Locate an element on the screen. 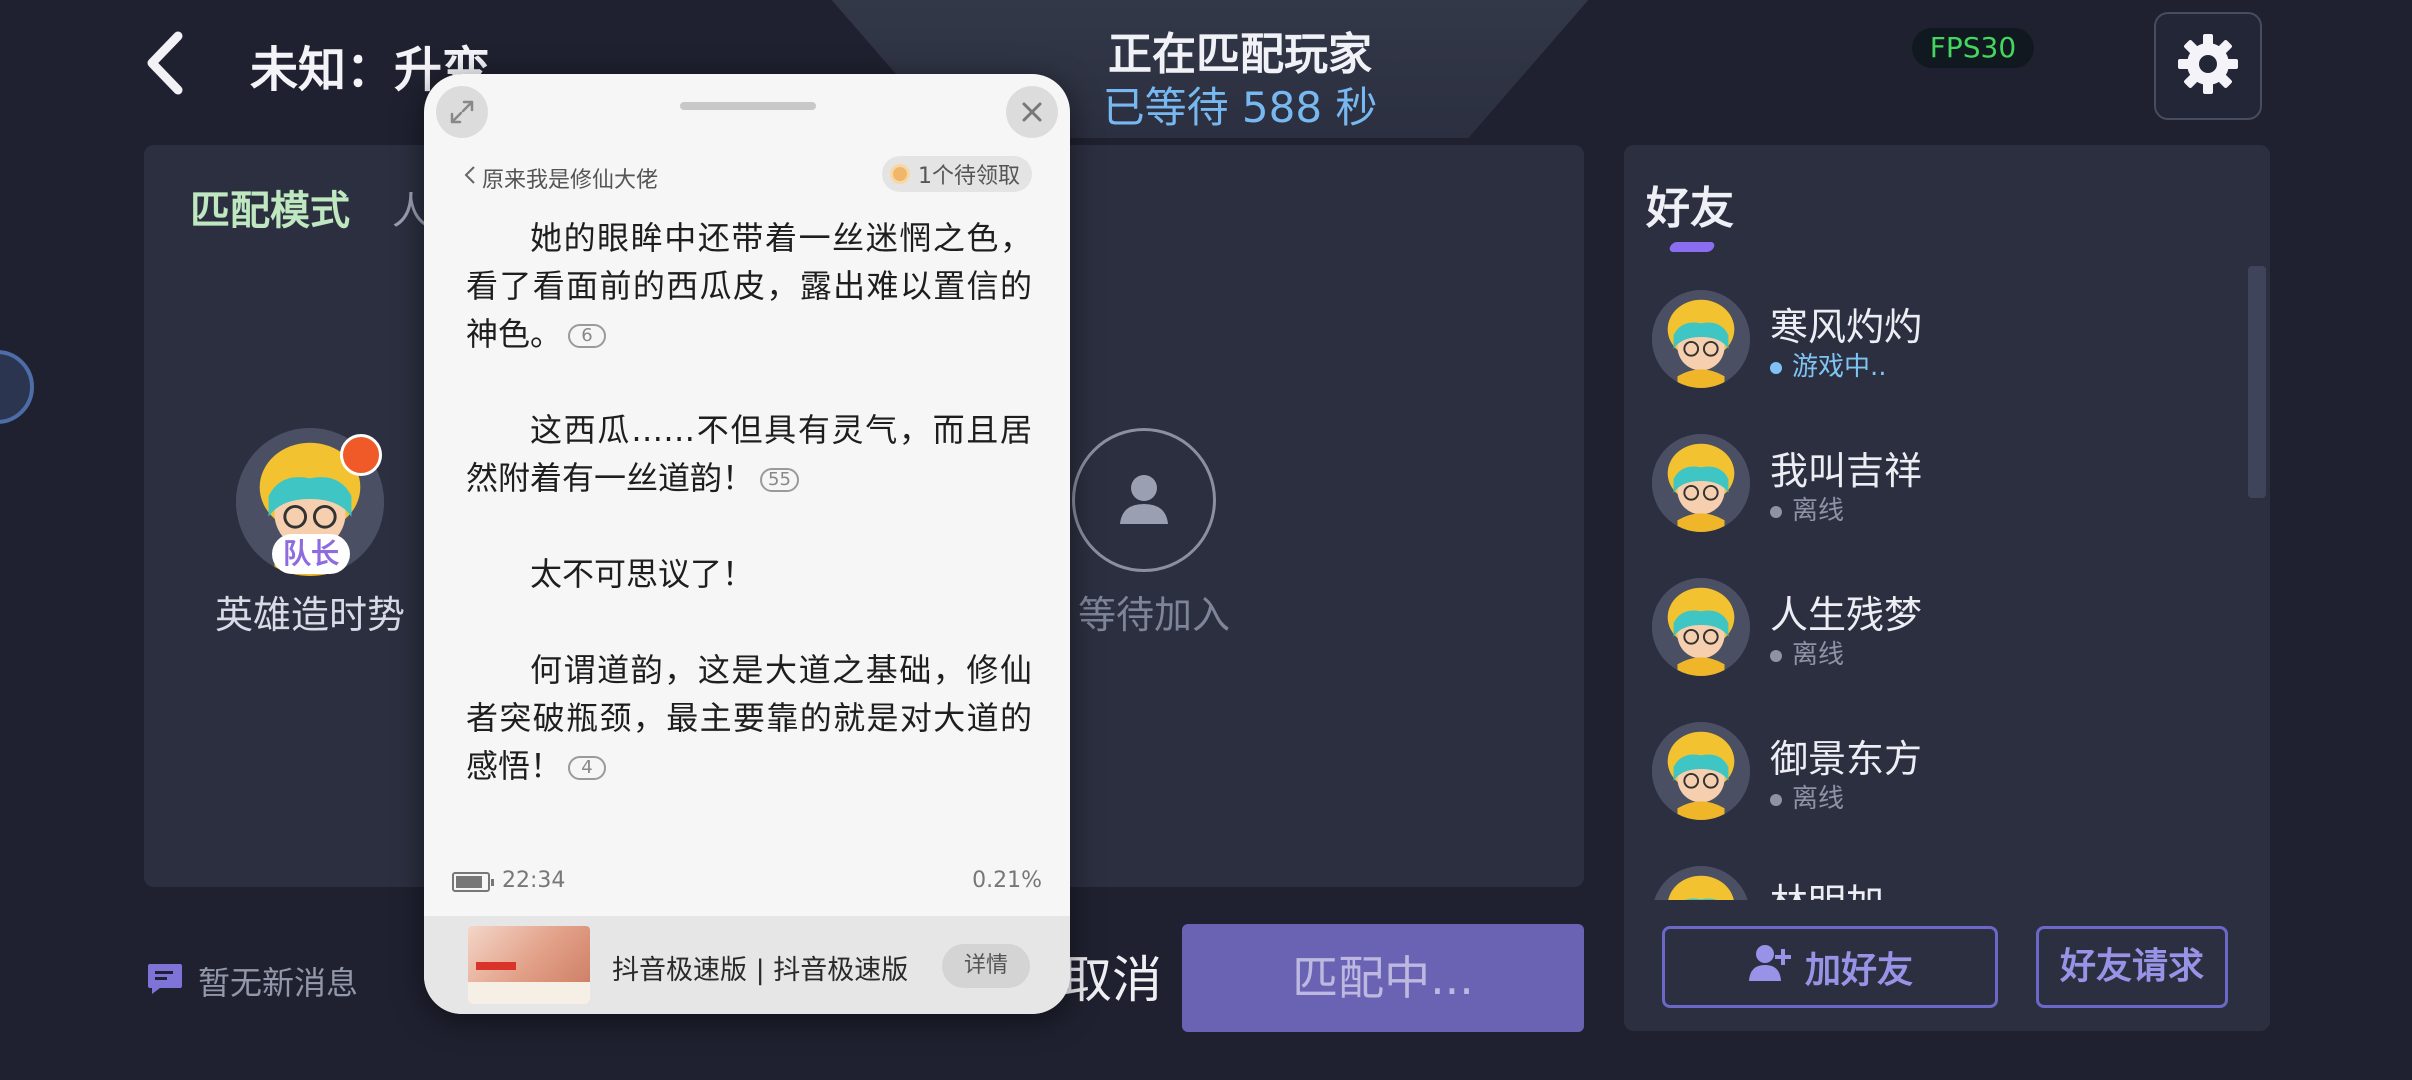 Image resolution: width=2412 pixels, height=1080 pixels. match-status-title: 正在匹配玩家 is located at coordinates (1240, 54).